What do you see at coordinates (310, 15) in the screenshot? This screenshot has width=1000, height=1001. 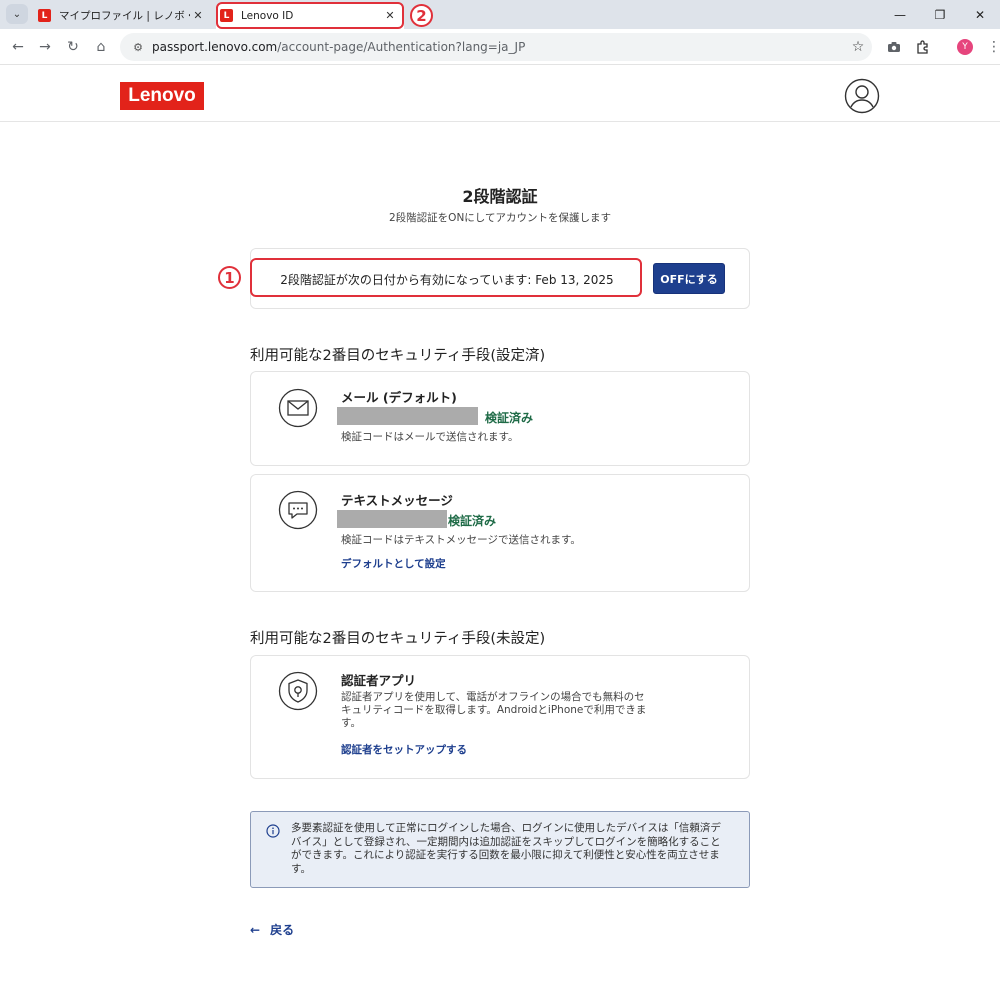 I see `annotation-highlight-tab` at bounding box center [310, 15].